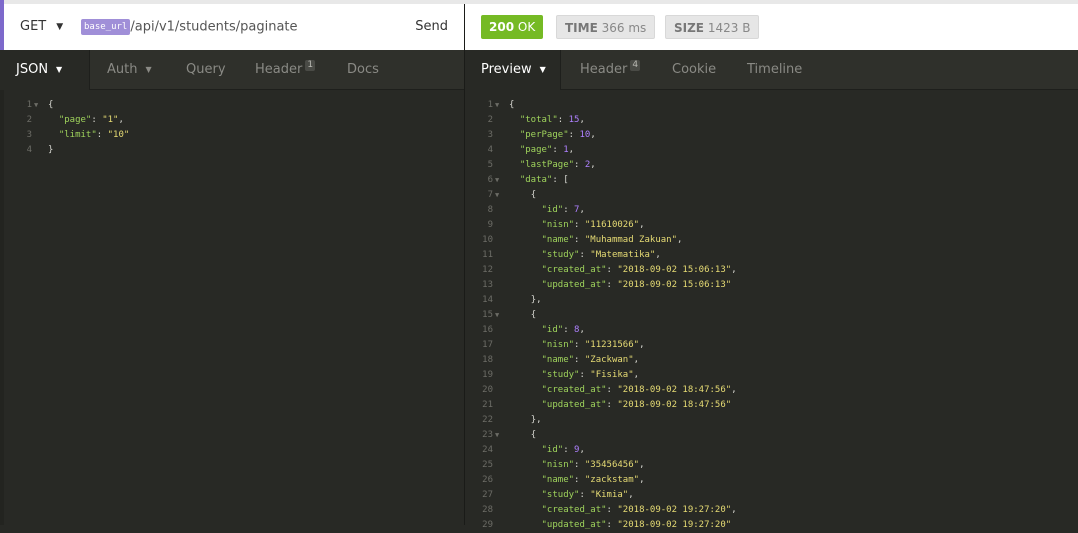 The width and height of the screenshot is (1078, 533). Describe the element at coordinates (771, 525) in the screenshot. I see `code-line: 29 "updated_at": "2018-09-02 19:27:20"` at that location.